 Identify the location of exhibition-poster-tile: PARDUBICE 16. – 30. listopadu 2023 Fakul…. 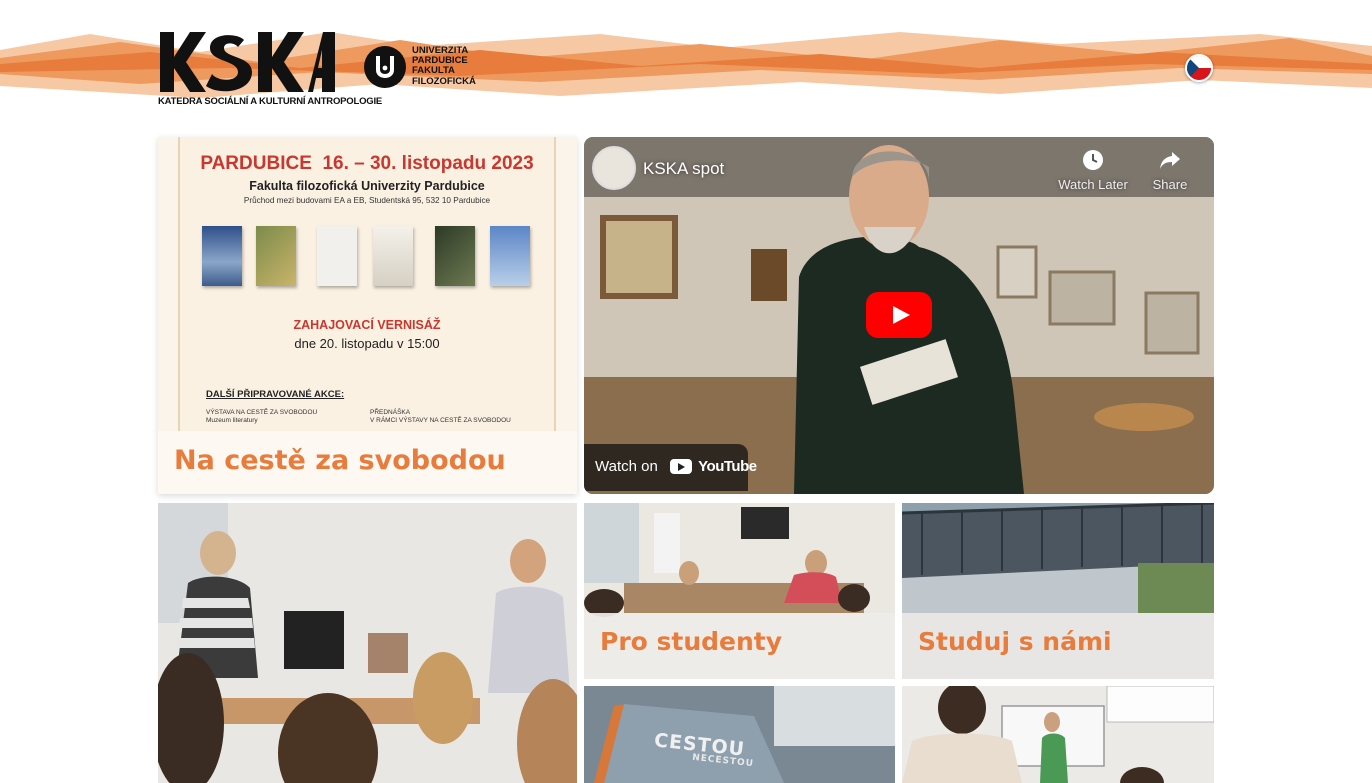
(367, 315).